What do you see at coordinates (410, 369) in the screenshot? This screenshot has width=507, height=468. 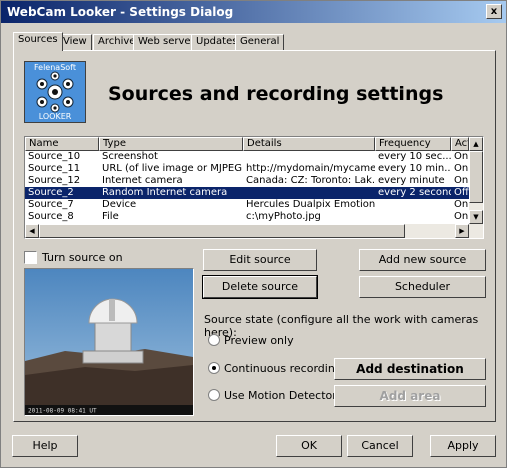 I see `add-destination-button: Add destination` at bounding box center [410, 369].